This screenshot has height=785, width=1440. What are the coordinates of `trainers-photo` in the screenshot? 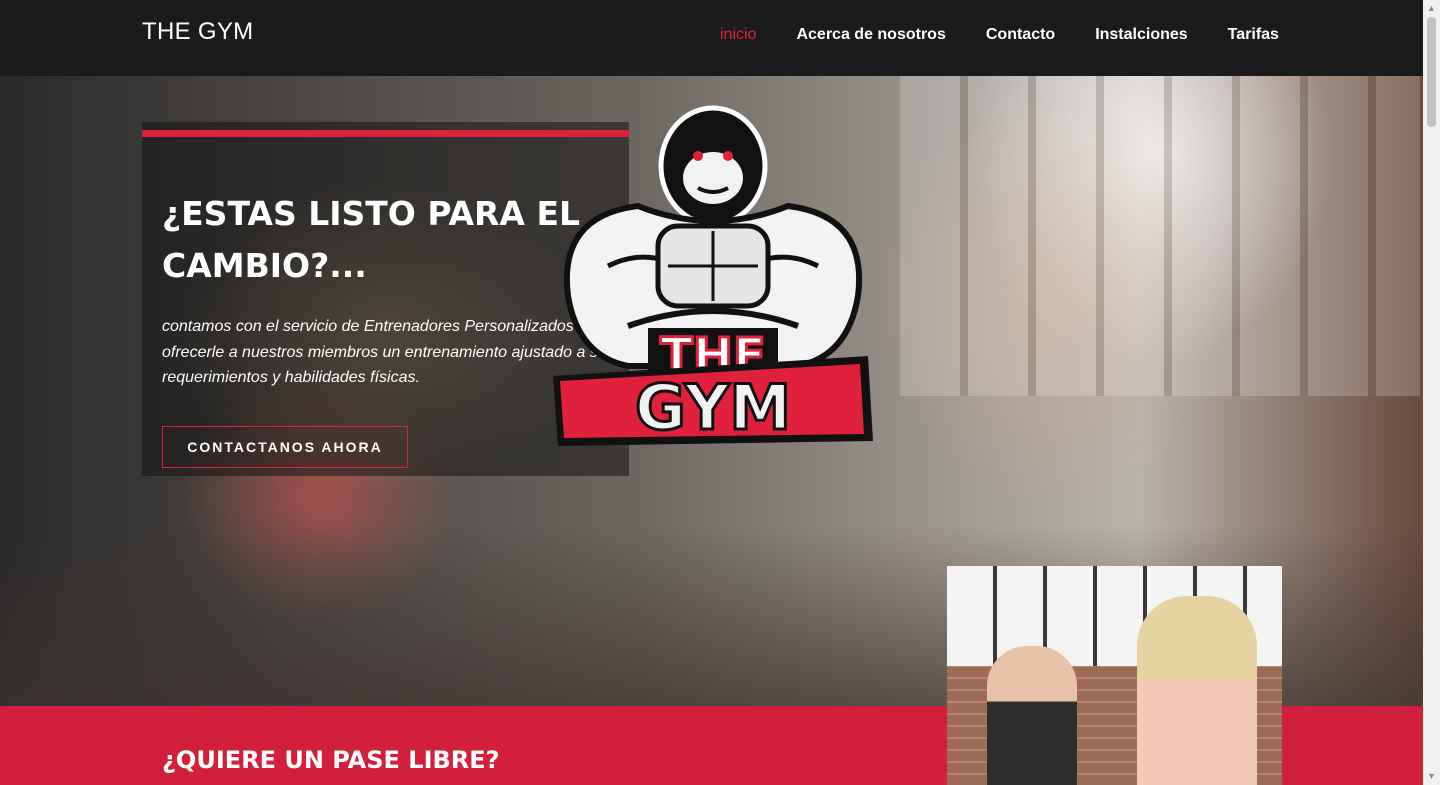 It's located at (1114, 675).